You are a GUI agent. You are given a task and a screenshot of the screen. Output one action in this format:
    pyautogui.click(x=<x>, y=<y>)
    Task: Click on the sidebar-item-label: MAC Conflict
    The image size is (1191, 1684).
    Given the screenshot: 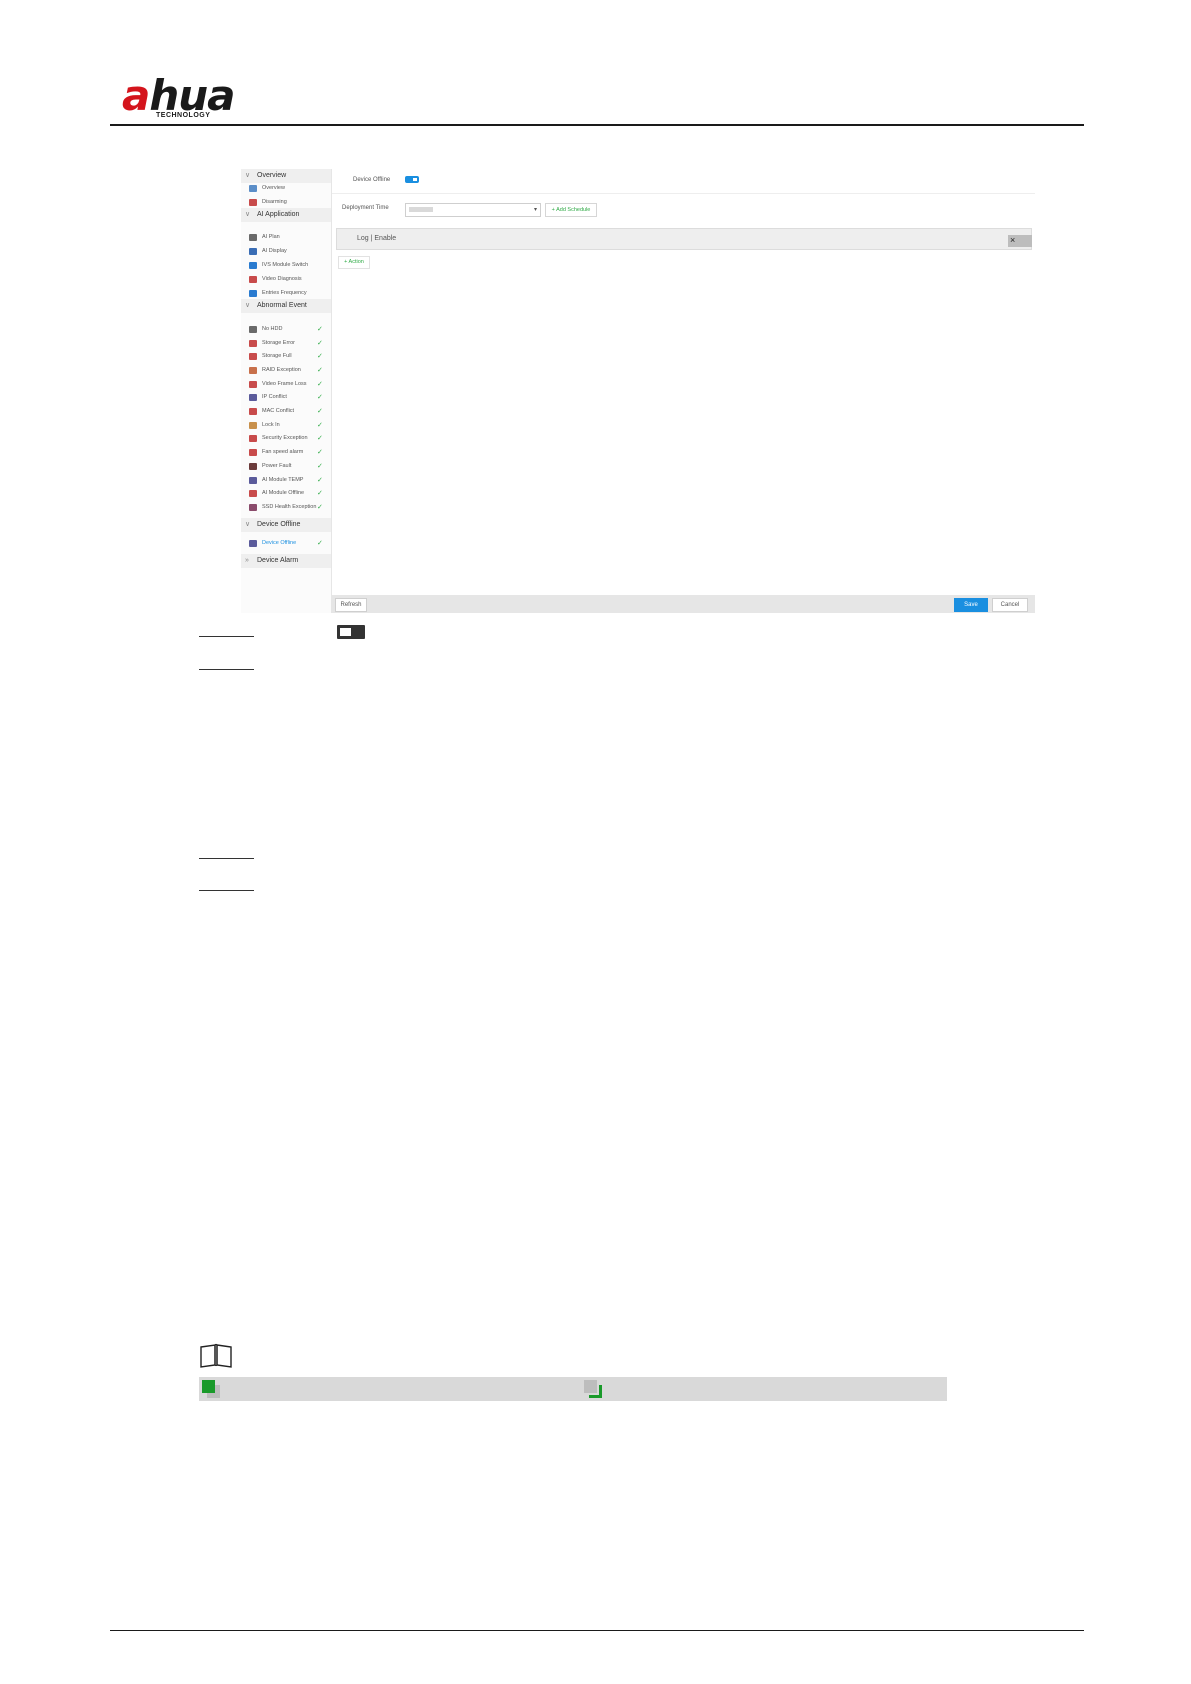 What is the action you would take?
    pyautogui.click(x=278, y=411)
    